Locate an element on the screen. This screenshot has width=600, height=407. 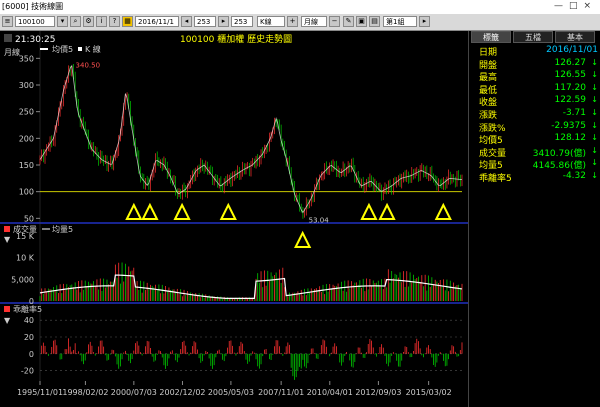
info-value: 3410.79(億) is located at coordinates (559, 153).